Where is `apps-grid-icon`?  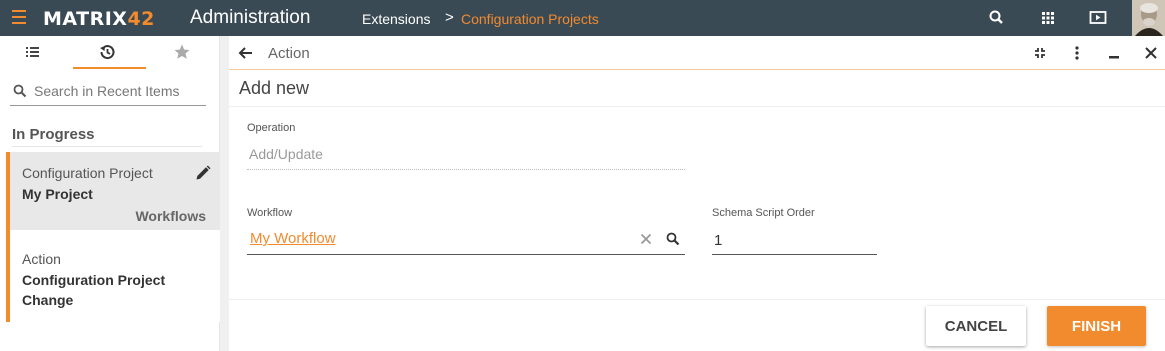 apps-grid-icon is located at coordinates (1048, 18).